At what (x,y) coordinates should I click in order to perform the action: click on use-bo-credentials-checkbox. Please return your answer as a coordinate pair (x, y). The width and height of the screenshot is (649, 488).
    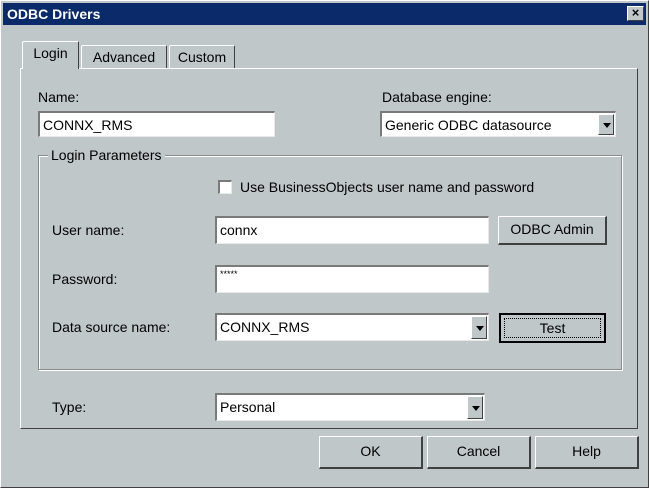
    Looking at the image, I should click on (225, 187).